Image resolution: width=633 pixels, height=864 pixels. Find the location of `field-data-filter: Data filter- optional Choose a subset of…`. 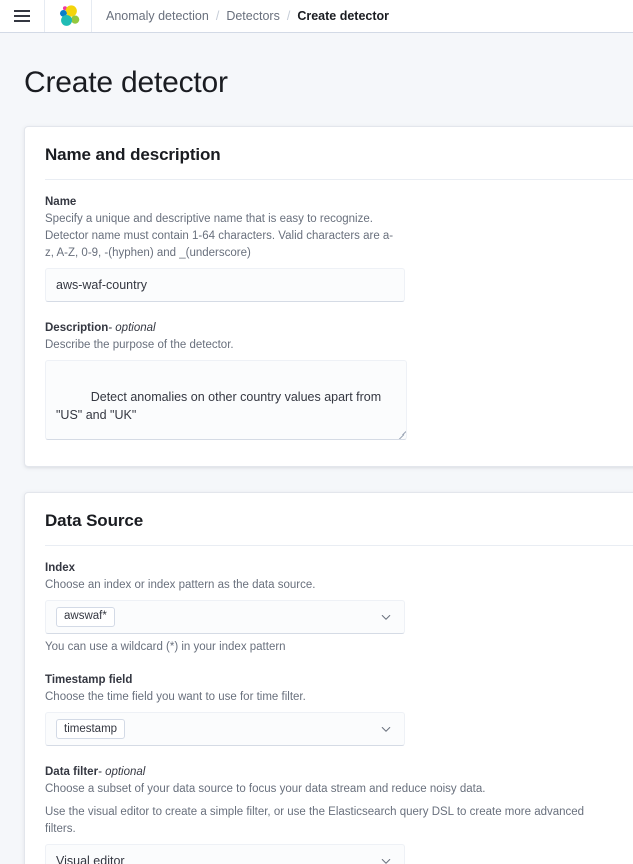

field-data-filter: Data filter- optional Choose a subset of… is located at coordinates (339, 815).